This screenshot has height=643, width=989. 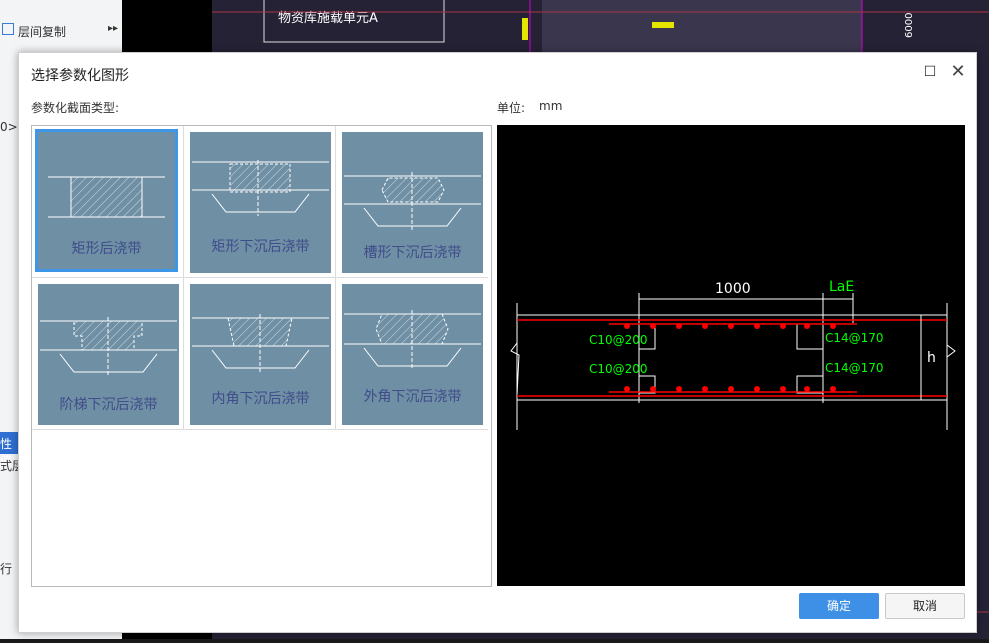 I want to click on shape-option-trough-sunken: 槽形下沉后浇带, so click(x=412, y=202).